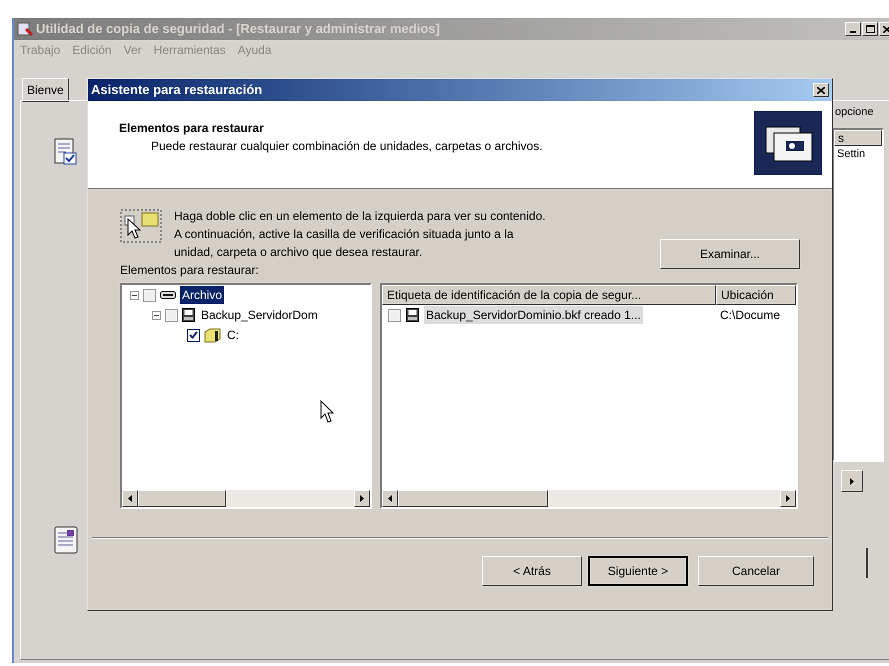 The height and width of the screenshot is (666, 889). I want to click on options-label: opcione, so click(854, 112).